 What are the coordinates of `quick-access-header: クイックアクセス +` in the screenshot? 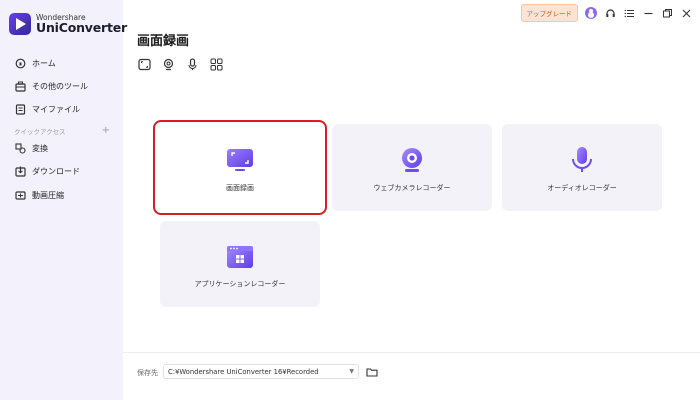 It's located at (62, 130).